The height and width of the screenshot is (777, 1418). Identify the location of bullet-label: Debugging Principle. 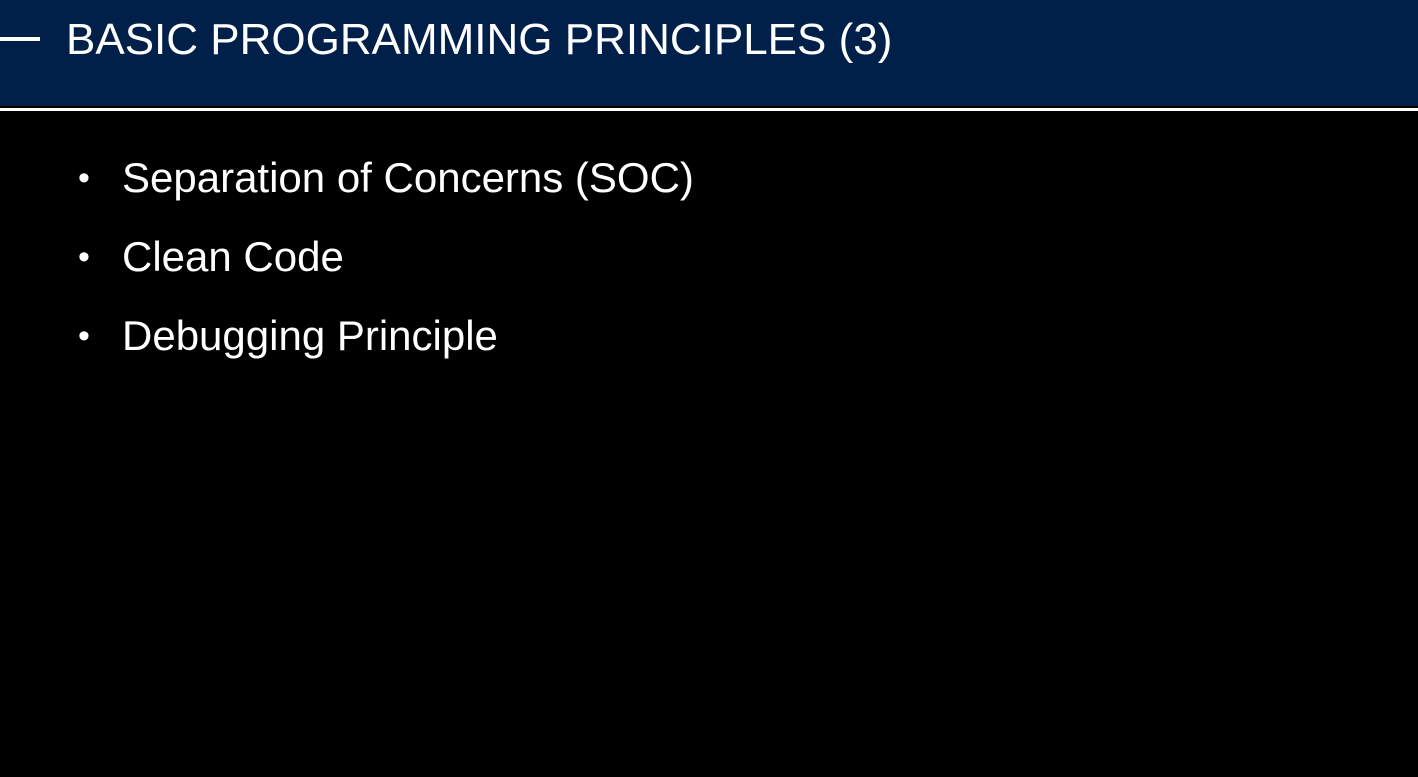
(310, 335).